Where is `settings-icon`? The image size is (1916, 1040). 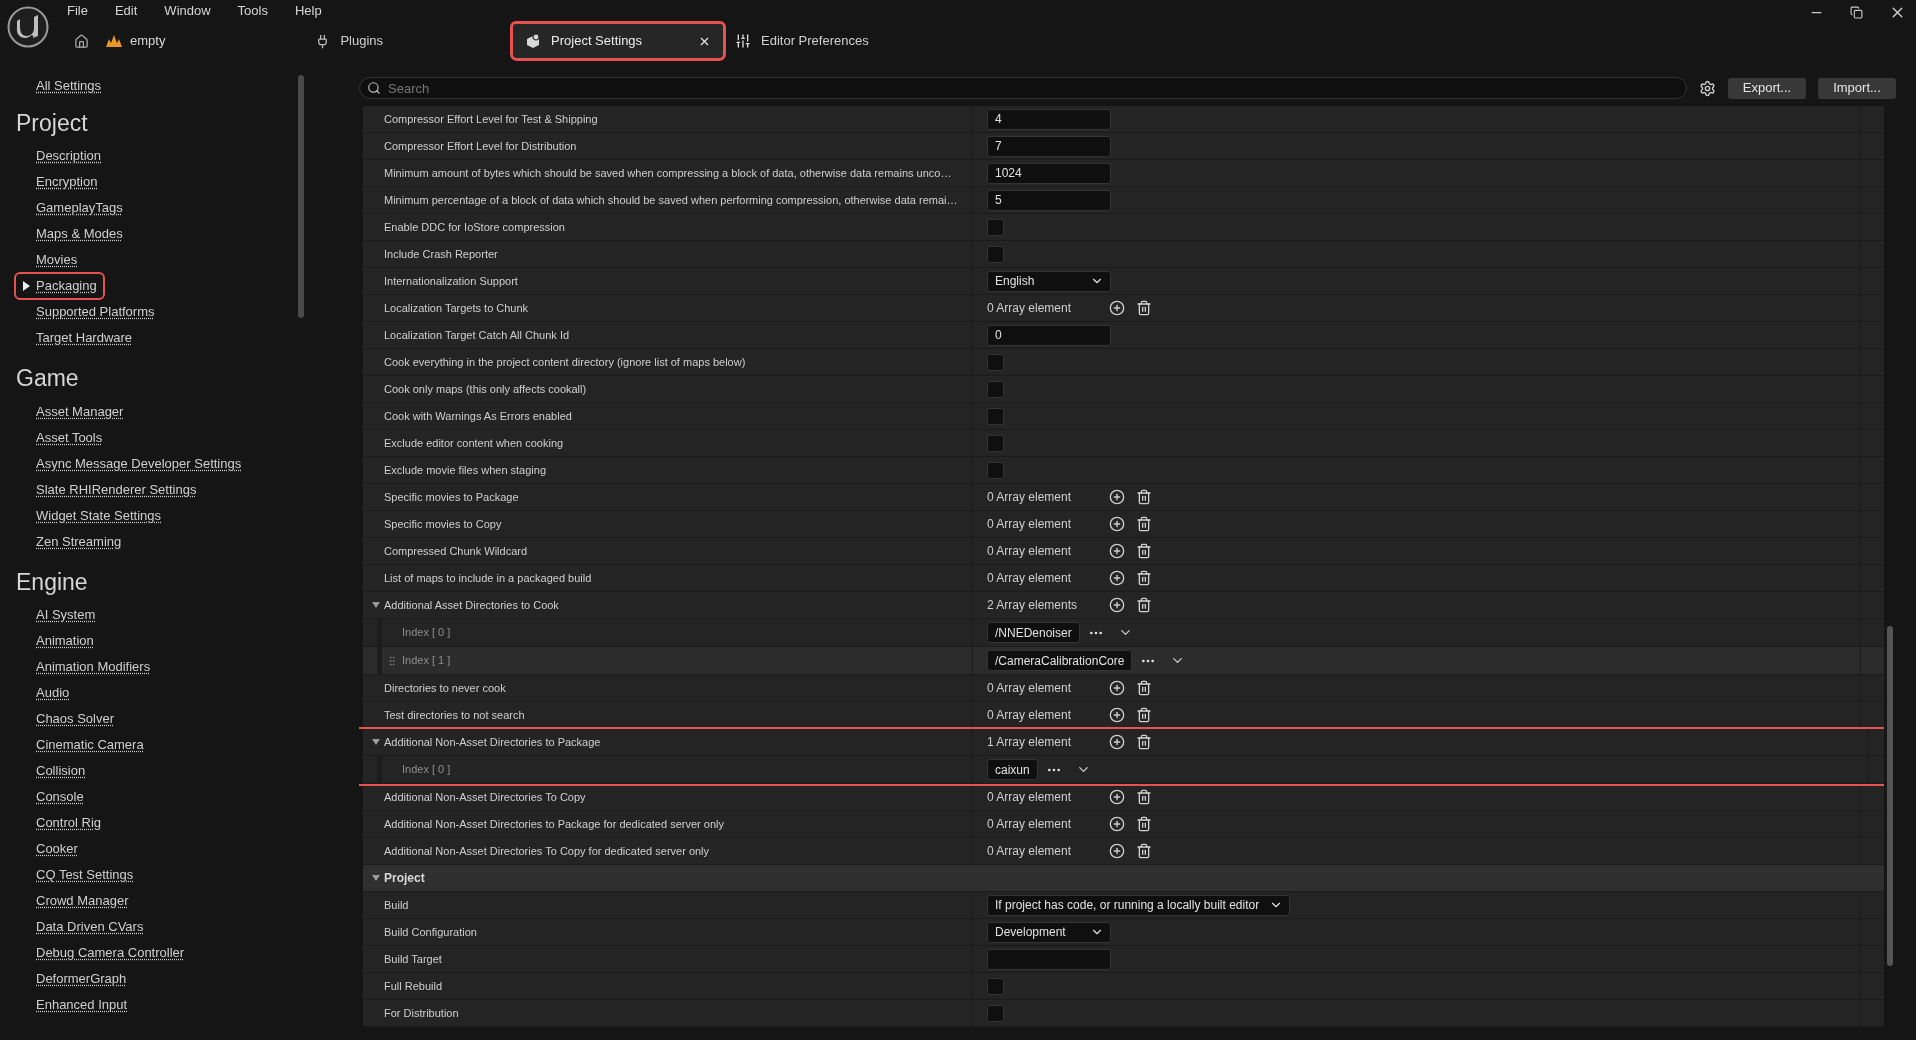
settings-icon is located at coordinates (1707, 88).